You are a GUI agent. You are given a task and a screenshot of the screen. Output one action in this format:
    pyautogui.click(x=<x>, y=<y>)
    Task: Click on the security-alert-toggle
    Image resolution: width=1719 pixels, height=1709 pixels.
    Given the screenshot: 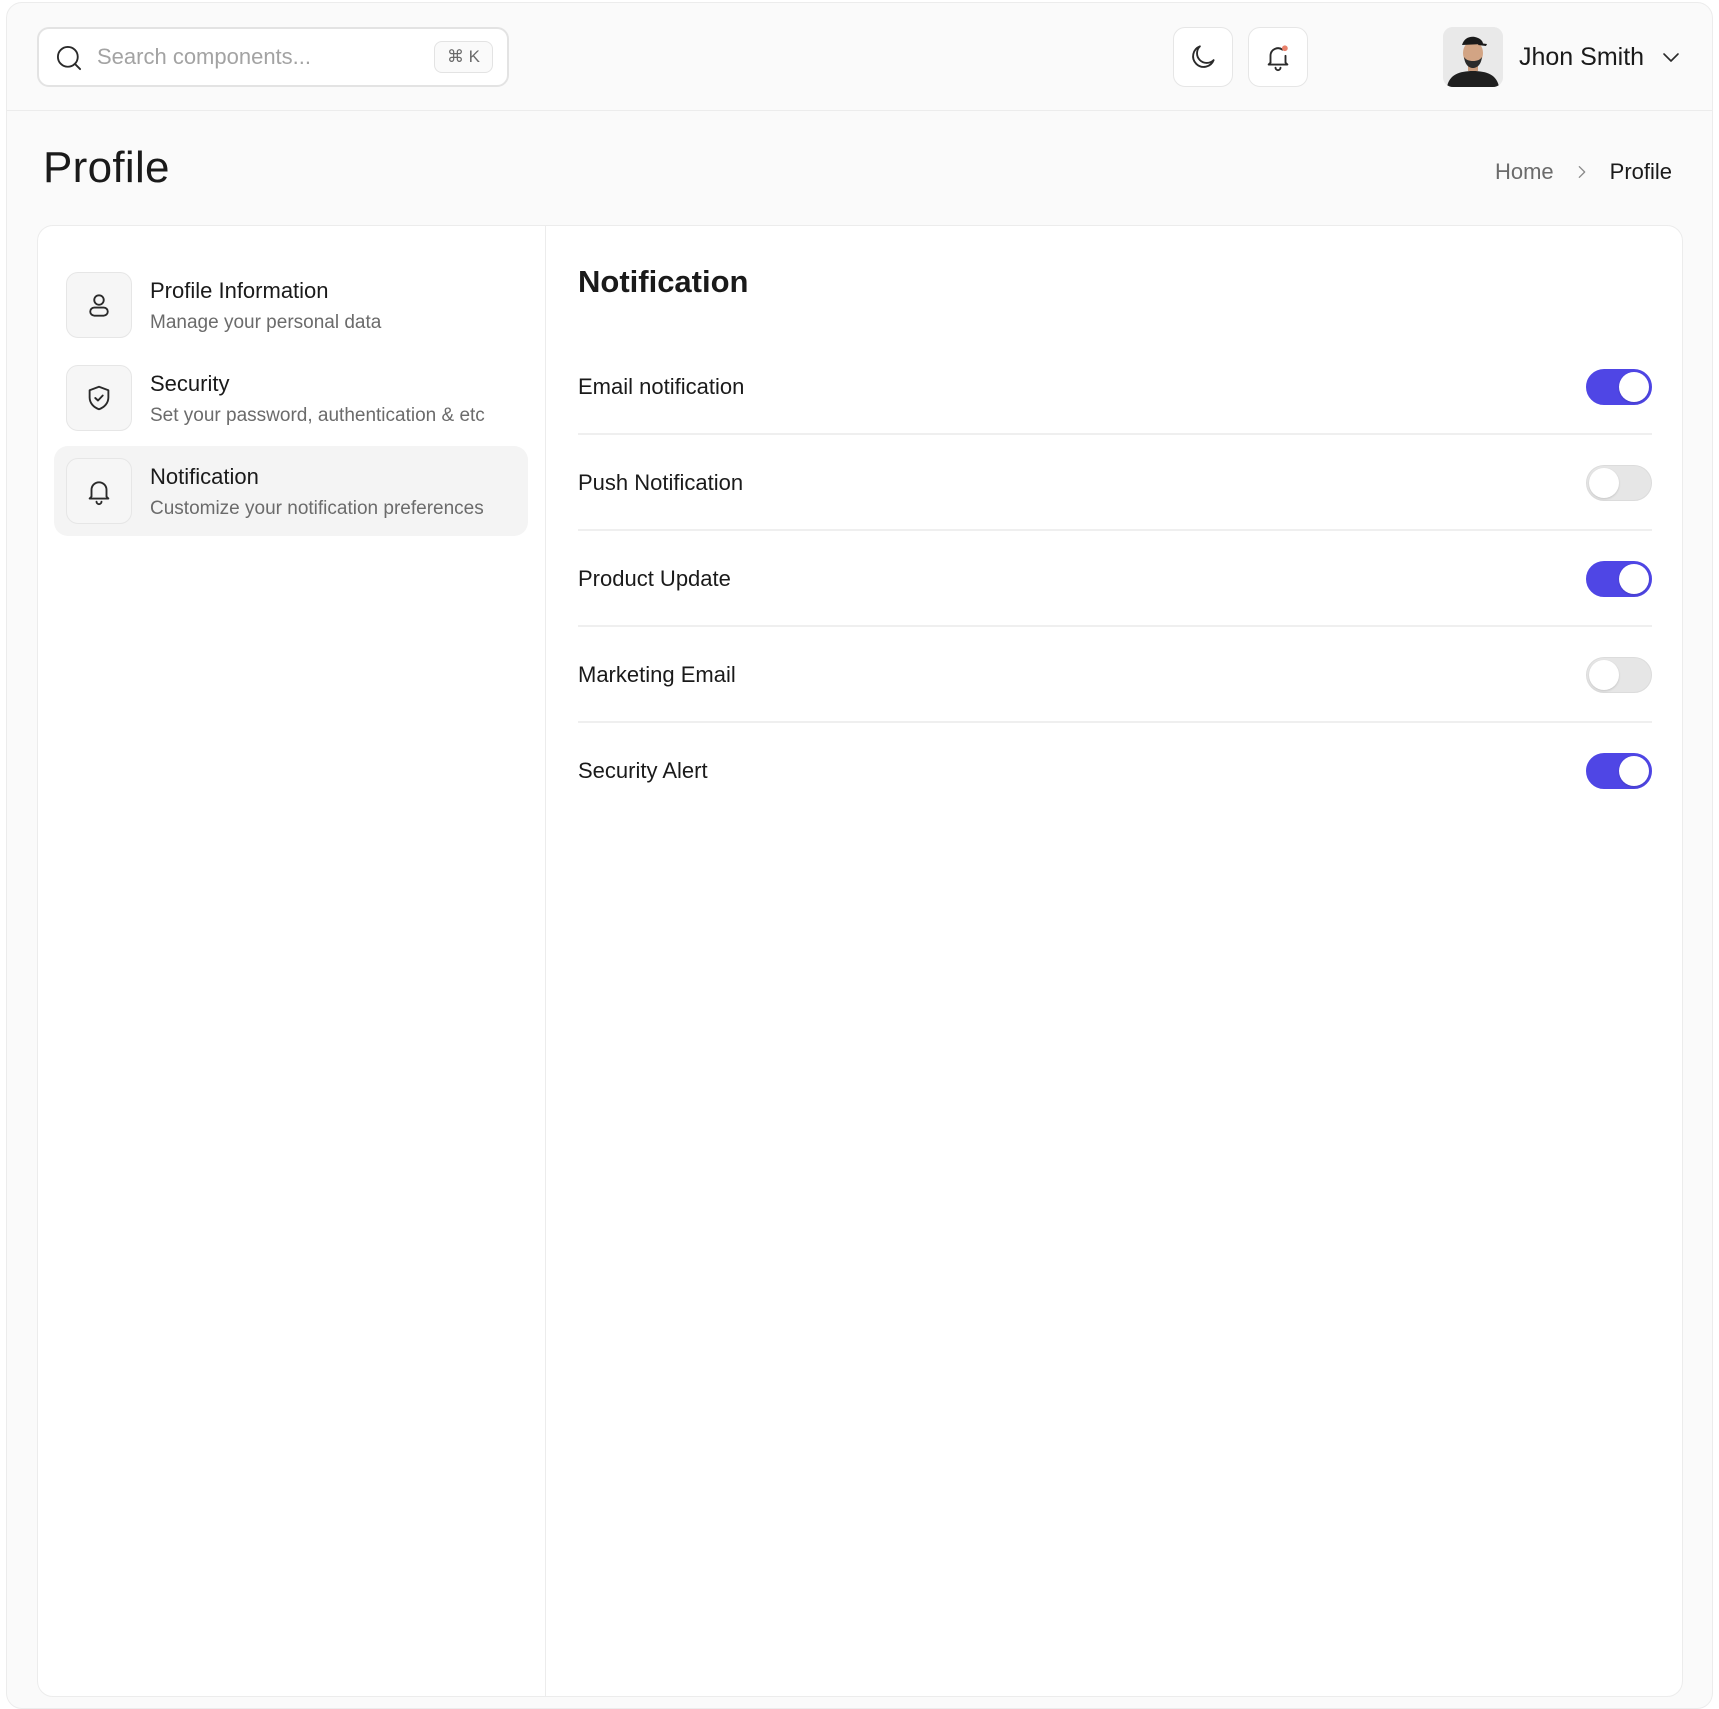 What is the action you would take?
    pyautogui.click(x=1619, y=771)
    